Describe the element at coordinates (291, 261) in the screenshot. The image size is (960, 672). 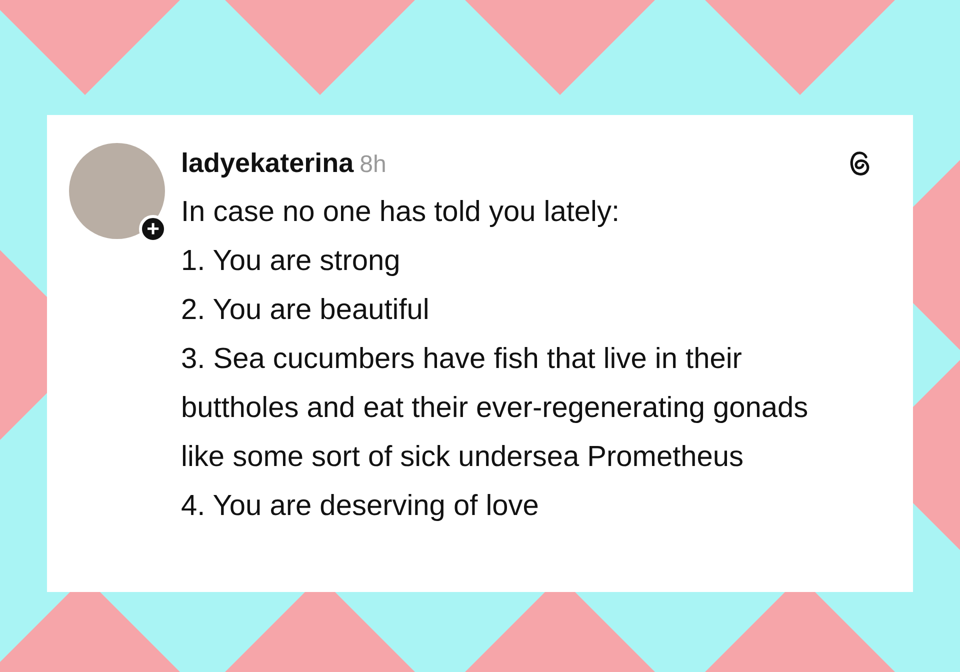
I see `post-text-line: 1. You are strong` at that location.